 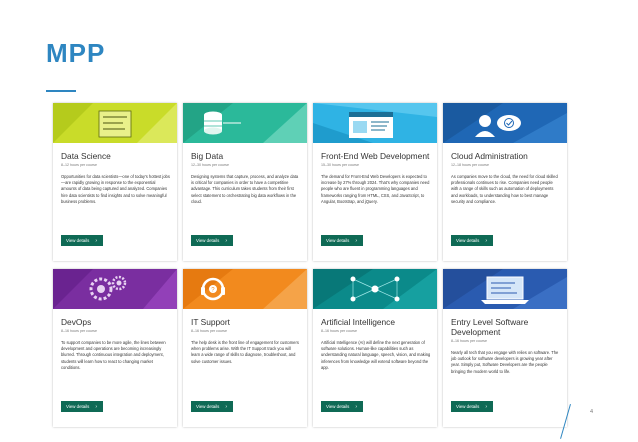 I want to click on gears-icon, so click(x=115, y=289).